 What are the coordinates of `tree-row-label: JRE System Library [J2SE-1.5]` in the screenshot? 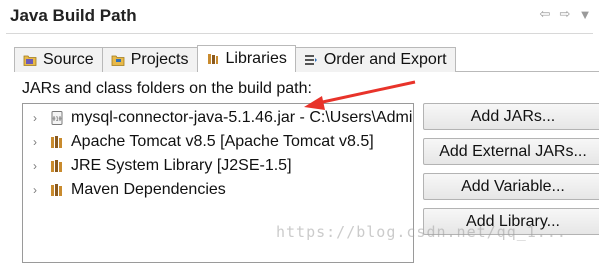 It's located at (181, 165).